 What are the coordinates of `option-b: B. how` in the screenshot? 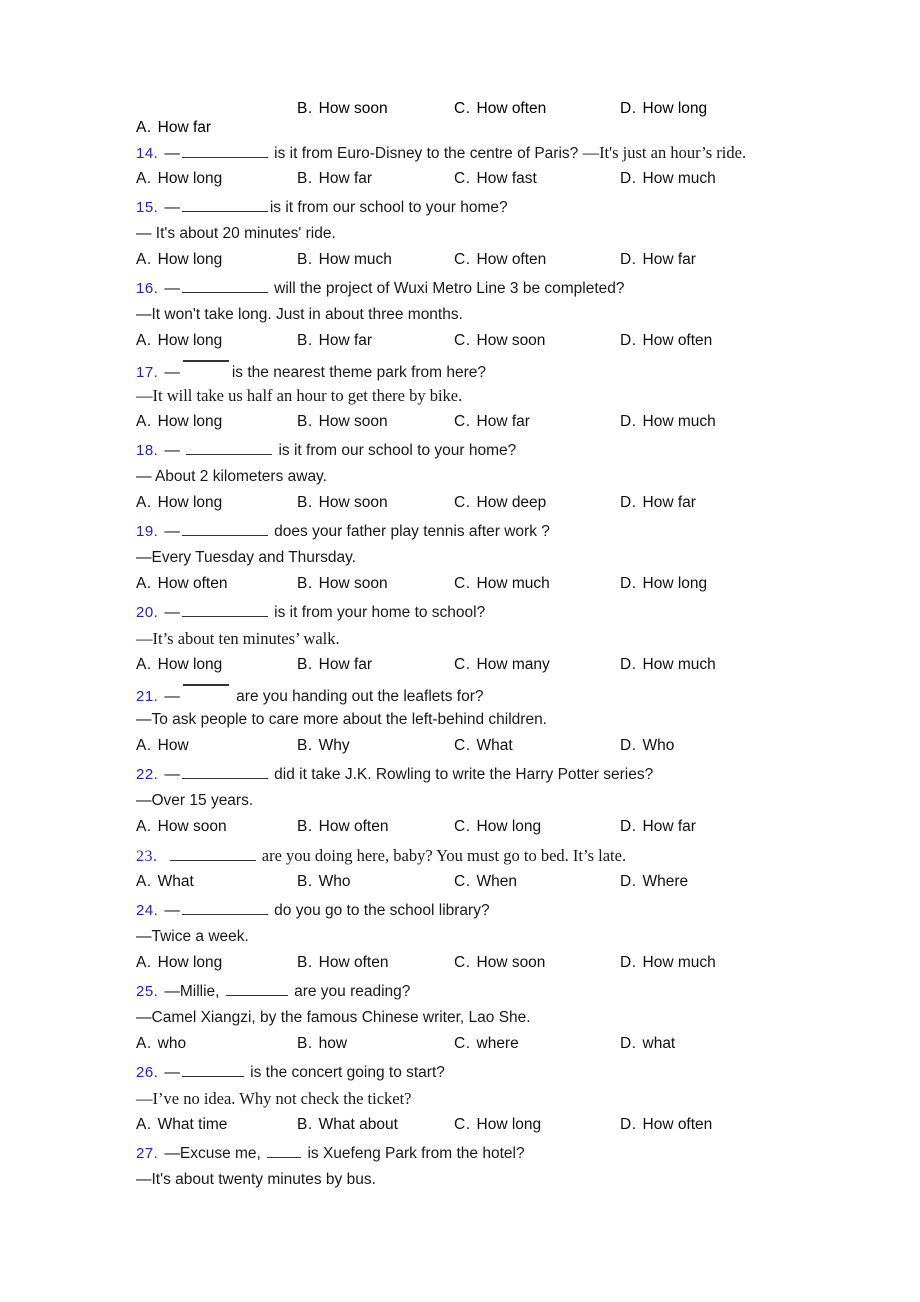 It's located at (322, 1043).